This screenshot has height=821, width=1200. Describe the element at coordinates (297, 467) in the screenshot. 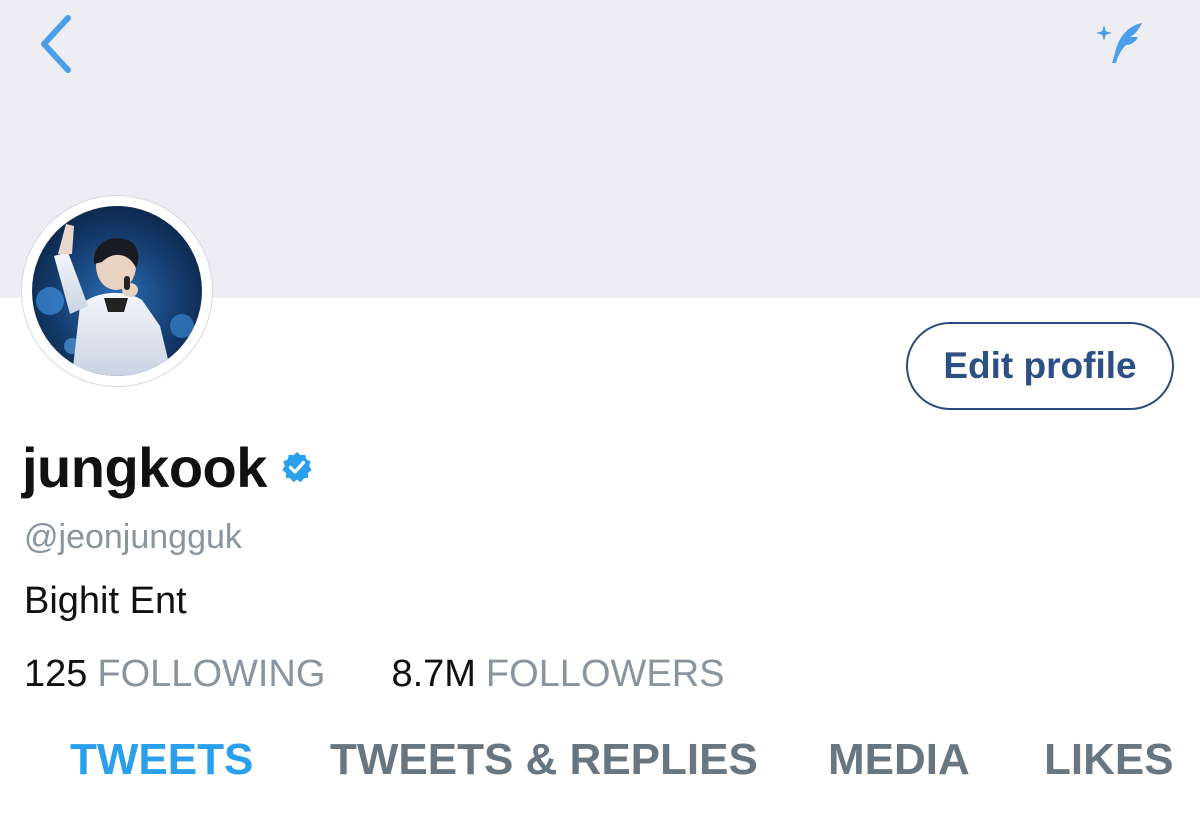

I see `verified-badge-icon` at that location.